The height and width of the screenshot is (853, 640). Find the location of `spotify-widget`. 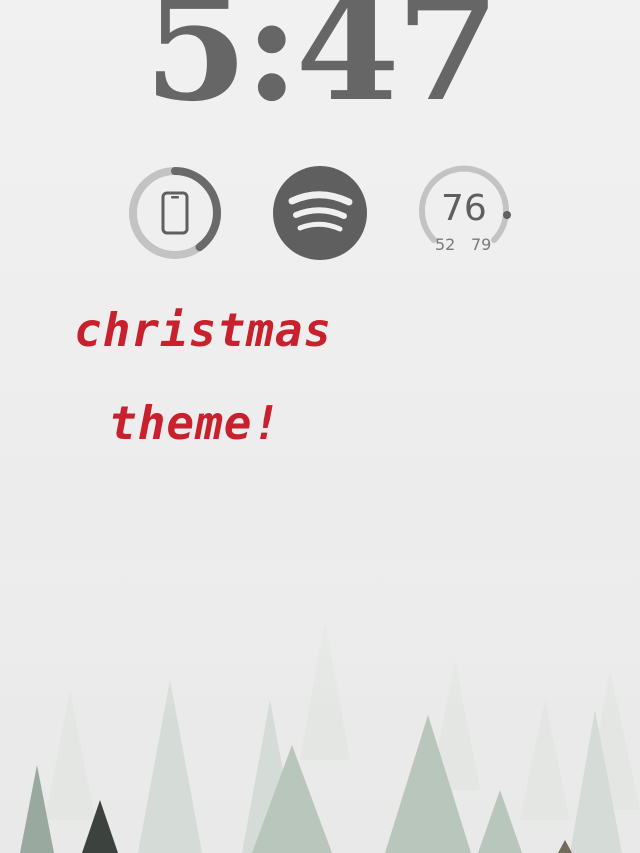

spotify-widget is located at coordinates (320, 213).